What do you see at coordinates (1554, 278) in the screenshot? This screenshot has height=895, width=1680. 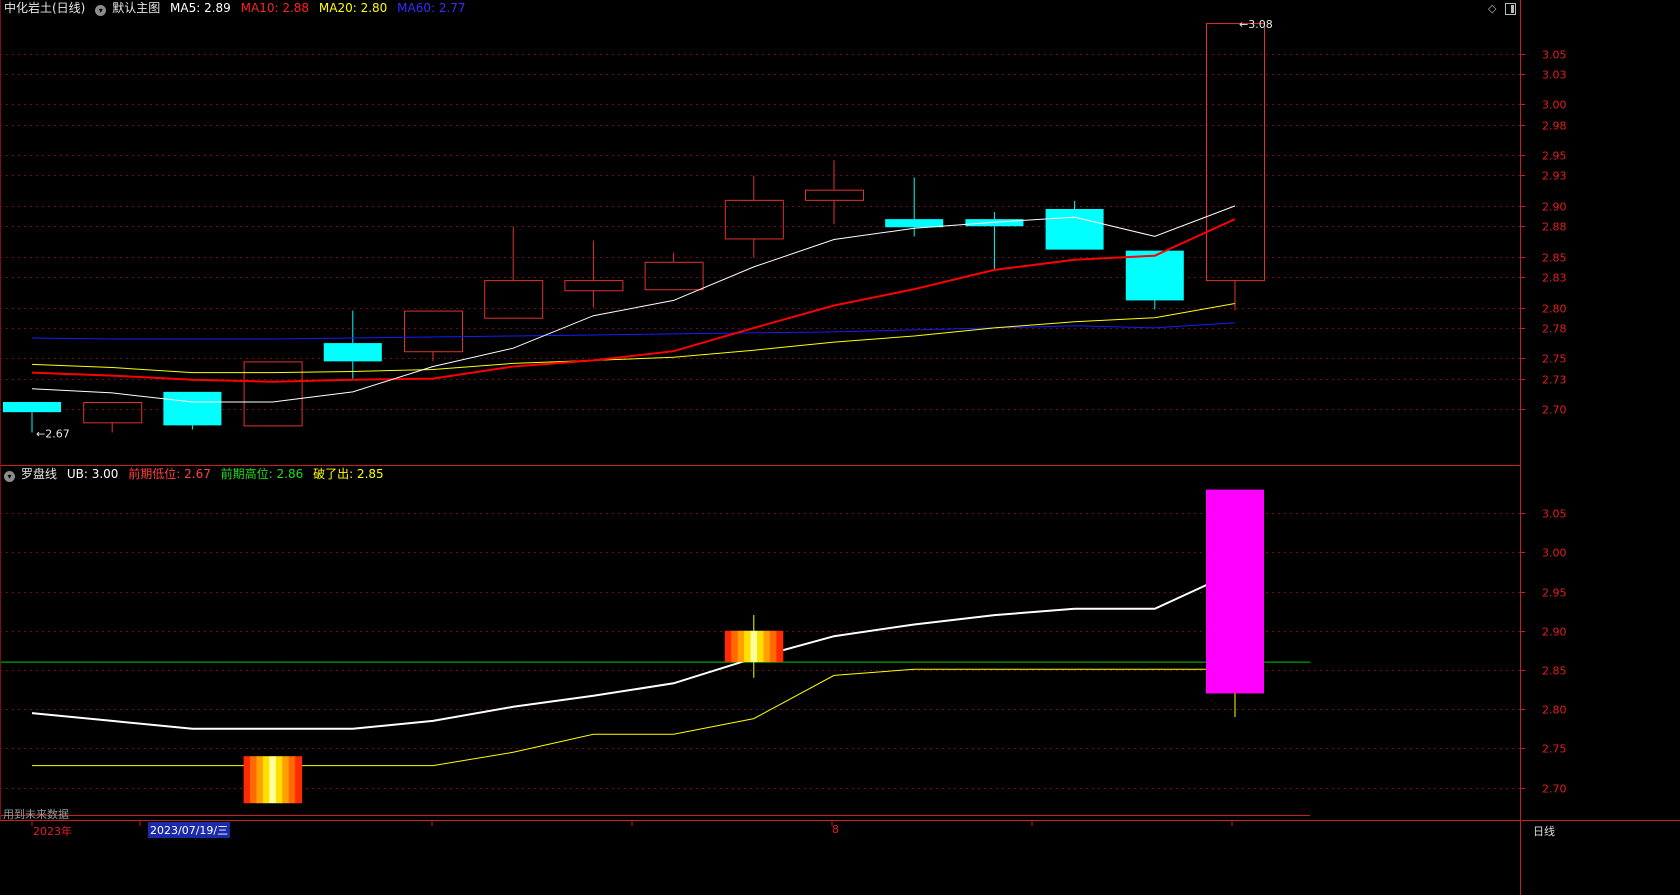 I see `price-tick-label: 2.83` at bounding box center [1554, 278].